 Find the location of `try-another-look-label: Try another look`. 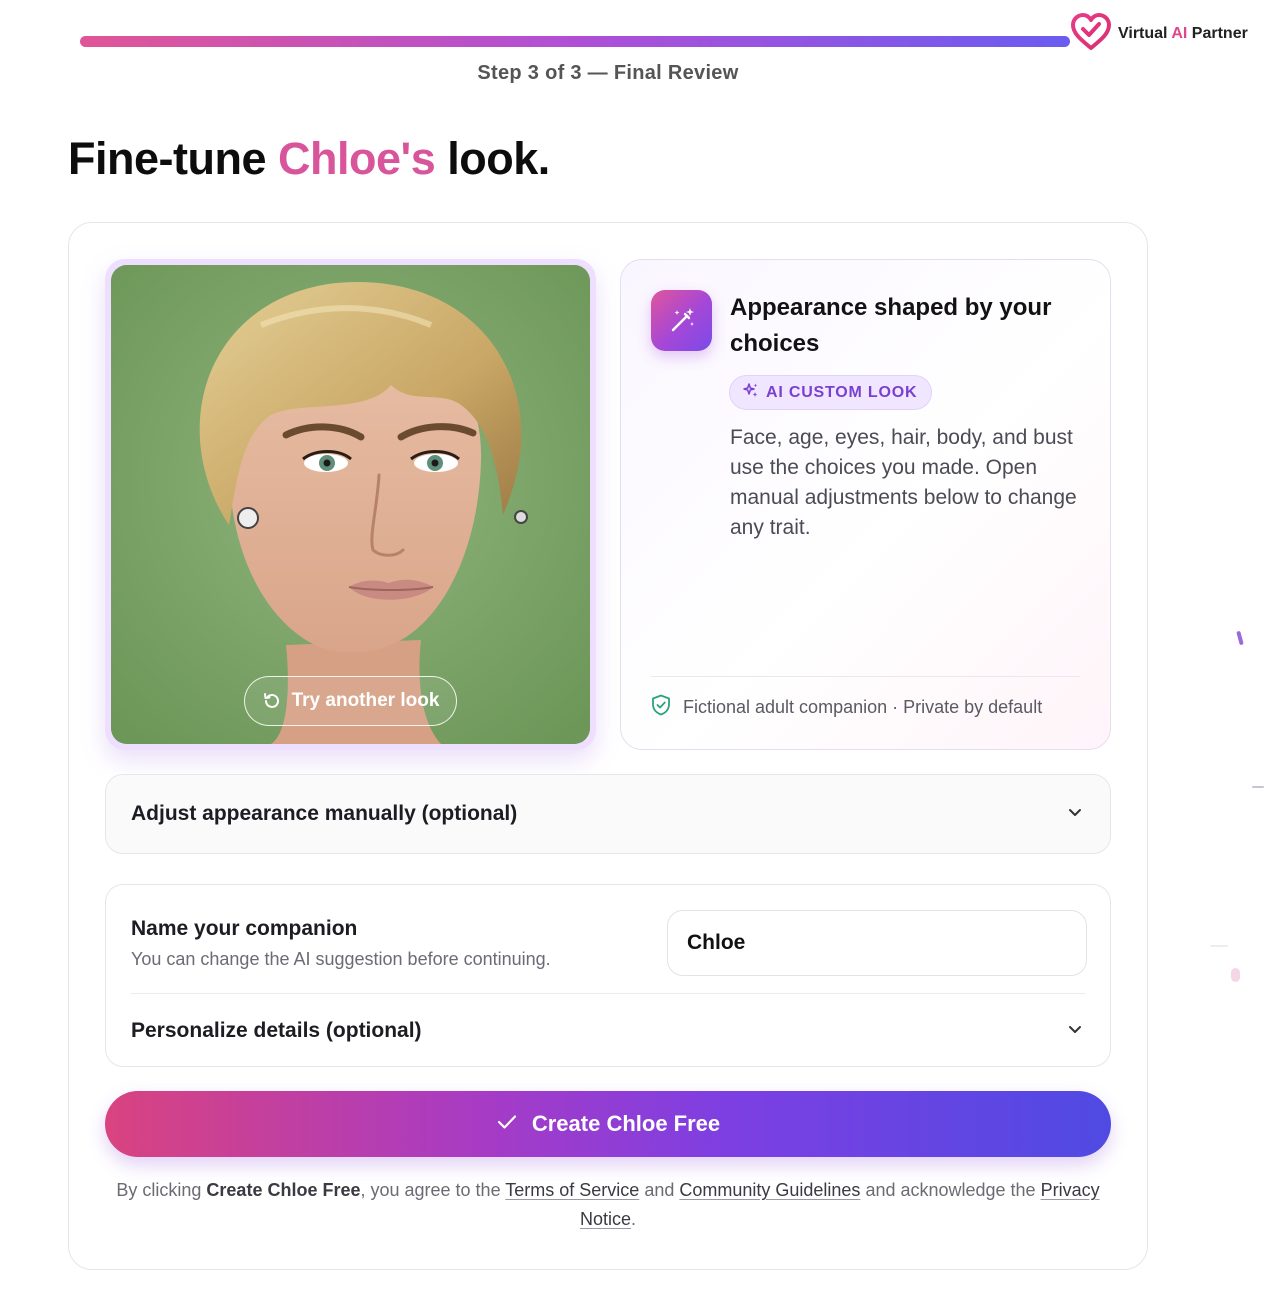

try-another-look-label: Try another look is located at coordinates (365, 700).